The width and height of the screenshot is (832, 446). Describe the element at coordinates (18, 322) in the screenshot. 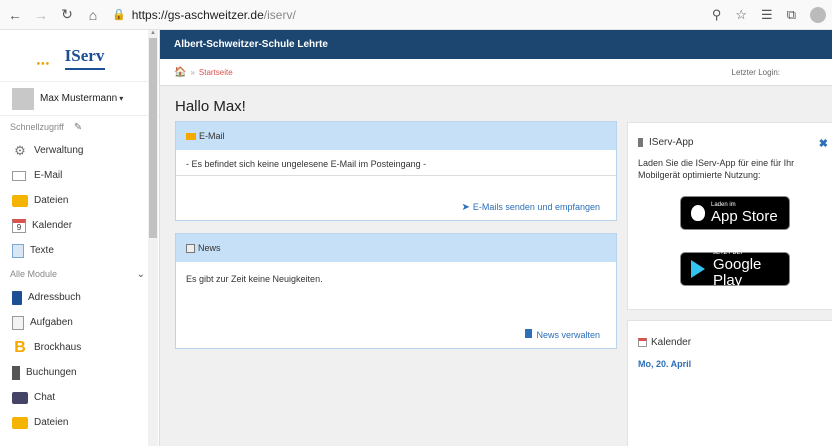

I see `tasks-icon` at that location.